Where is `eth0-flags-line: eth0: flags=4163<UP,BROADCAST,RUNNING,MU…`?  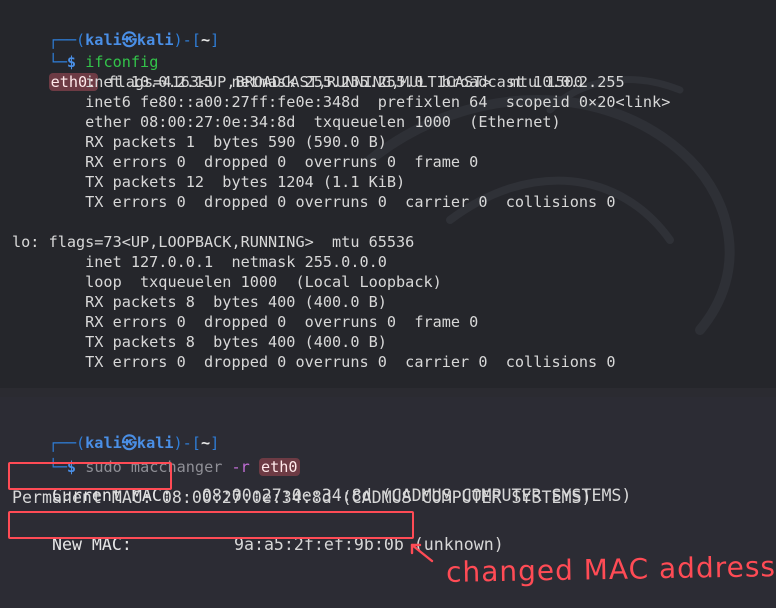 eth0-flags-line: eth0: flags=4163<UP,BROADCAST,RUNNING,MU… is located at coordinates (297, 71).